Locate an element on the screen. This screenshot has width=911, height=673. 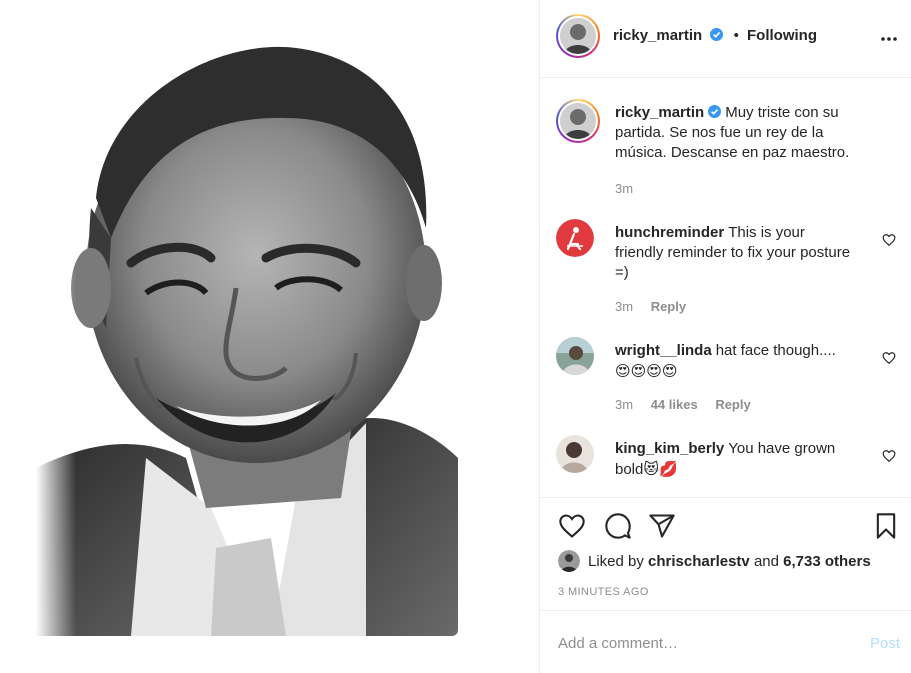
wright-linda-avatar-image is located at coordinates (575, 356).